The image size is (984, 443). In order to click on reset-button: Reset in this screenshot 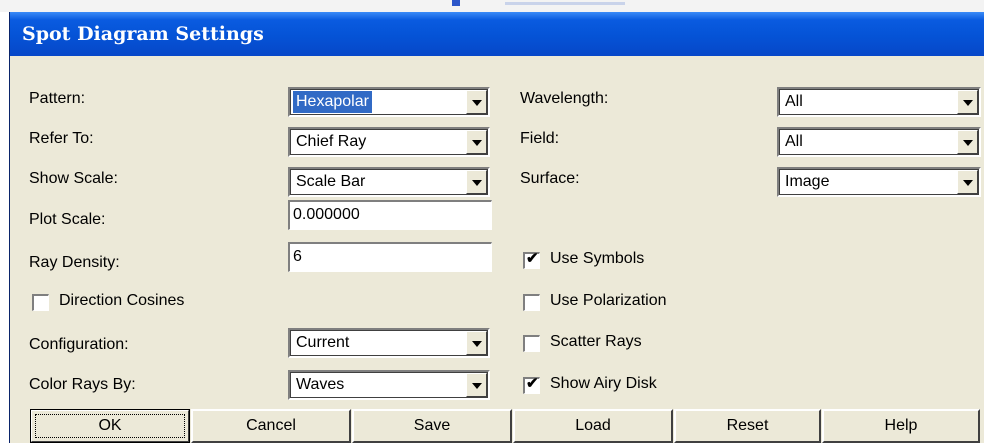, I will do `click(747, 426)`.